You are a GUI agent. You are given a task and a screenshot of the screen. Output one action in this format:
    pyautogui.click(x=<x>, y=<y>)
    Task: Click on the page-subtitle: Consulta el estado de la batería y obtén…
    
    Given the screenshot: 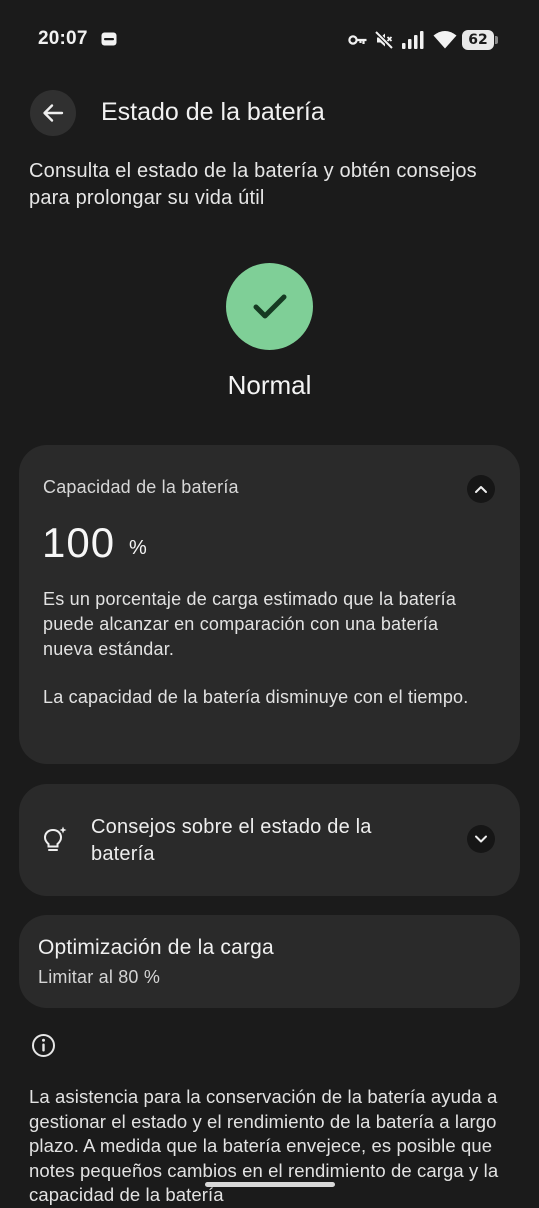 What is the action you would take?
    pyautogui.click(x=253, y=184)
    